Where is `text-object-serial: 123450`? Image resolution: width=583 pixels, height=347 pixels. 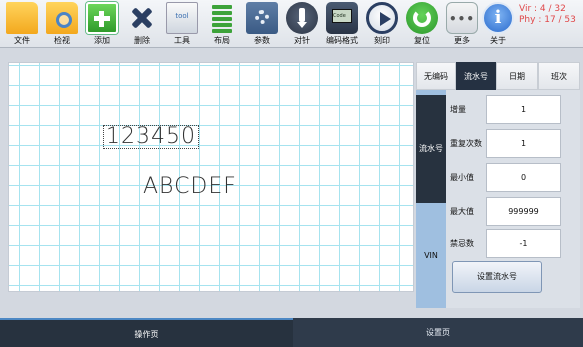 text-object-serial: 123450 is located at coordinates (151, 137).